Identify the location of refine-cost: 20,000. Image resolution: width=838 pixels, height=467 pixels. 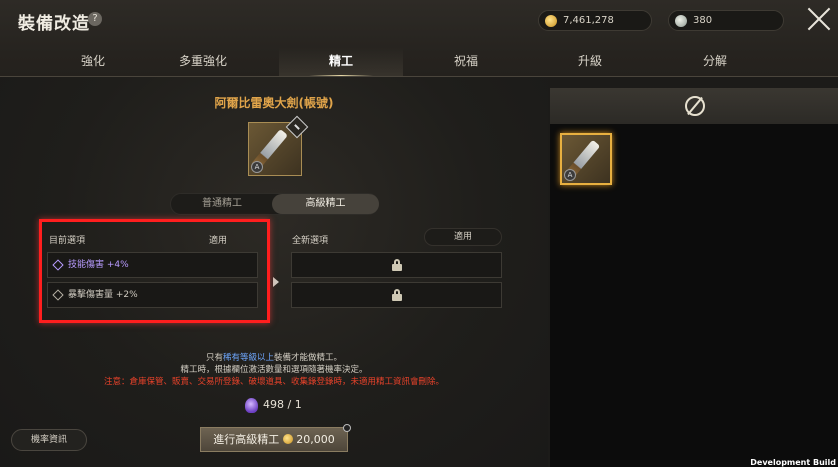
(315, 439).